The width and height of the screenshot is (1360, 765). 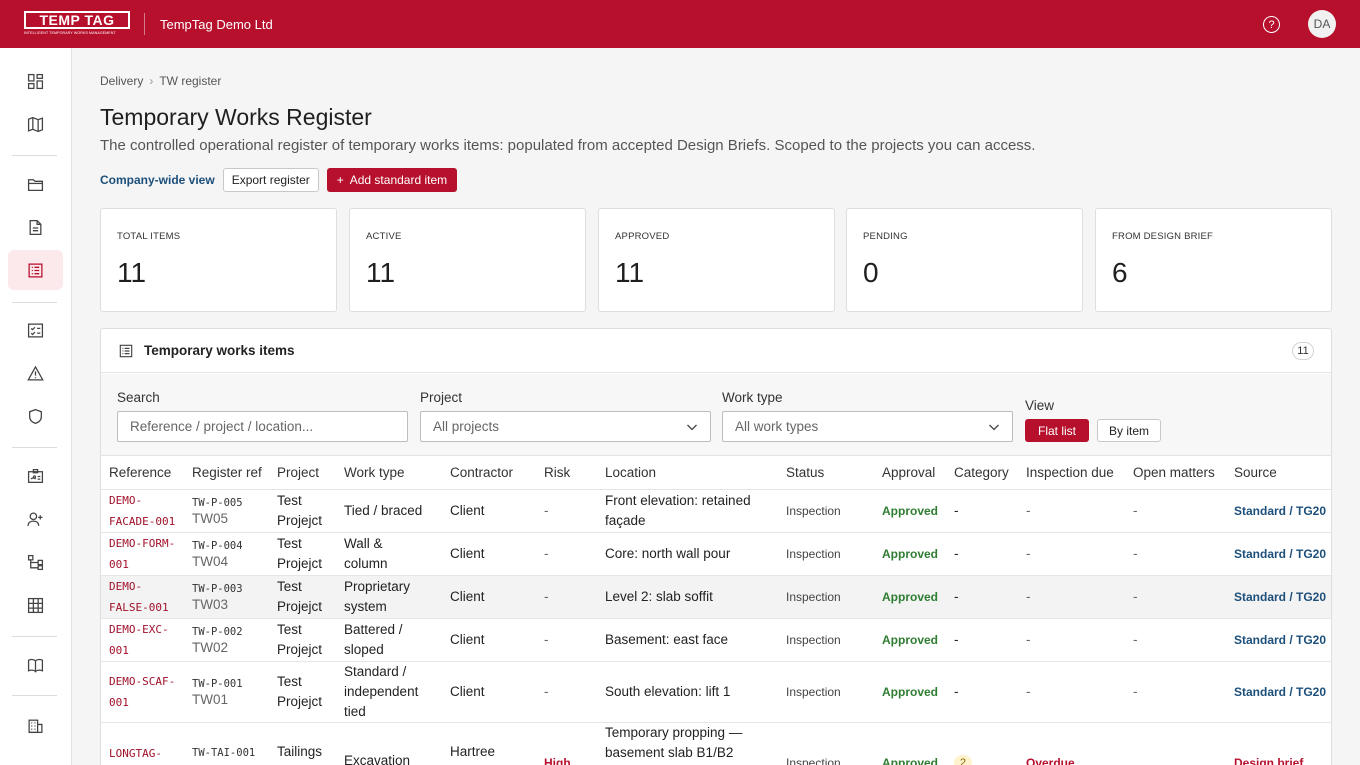 I want to click on id-card-icon, so click(x=35, y=476).